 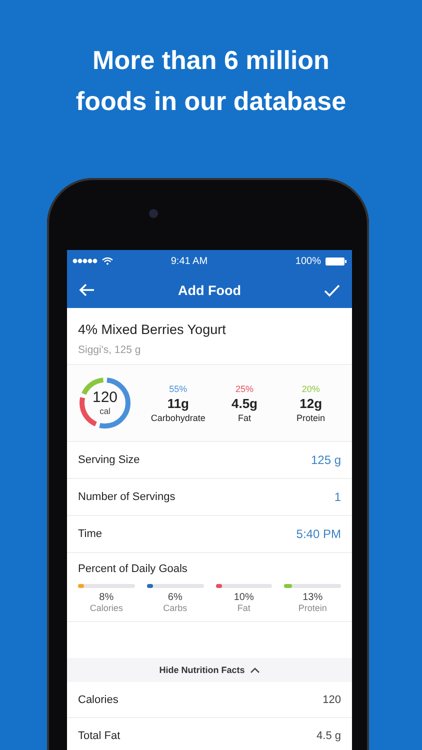 What do you see at coordinates (152, 329) in the screenshot?
I see `food-name: 4% Mixed Berries Yogurt` at bounding box center [152, 329].